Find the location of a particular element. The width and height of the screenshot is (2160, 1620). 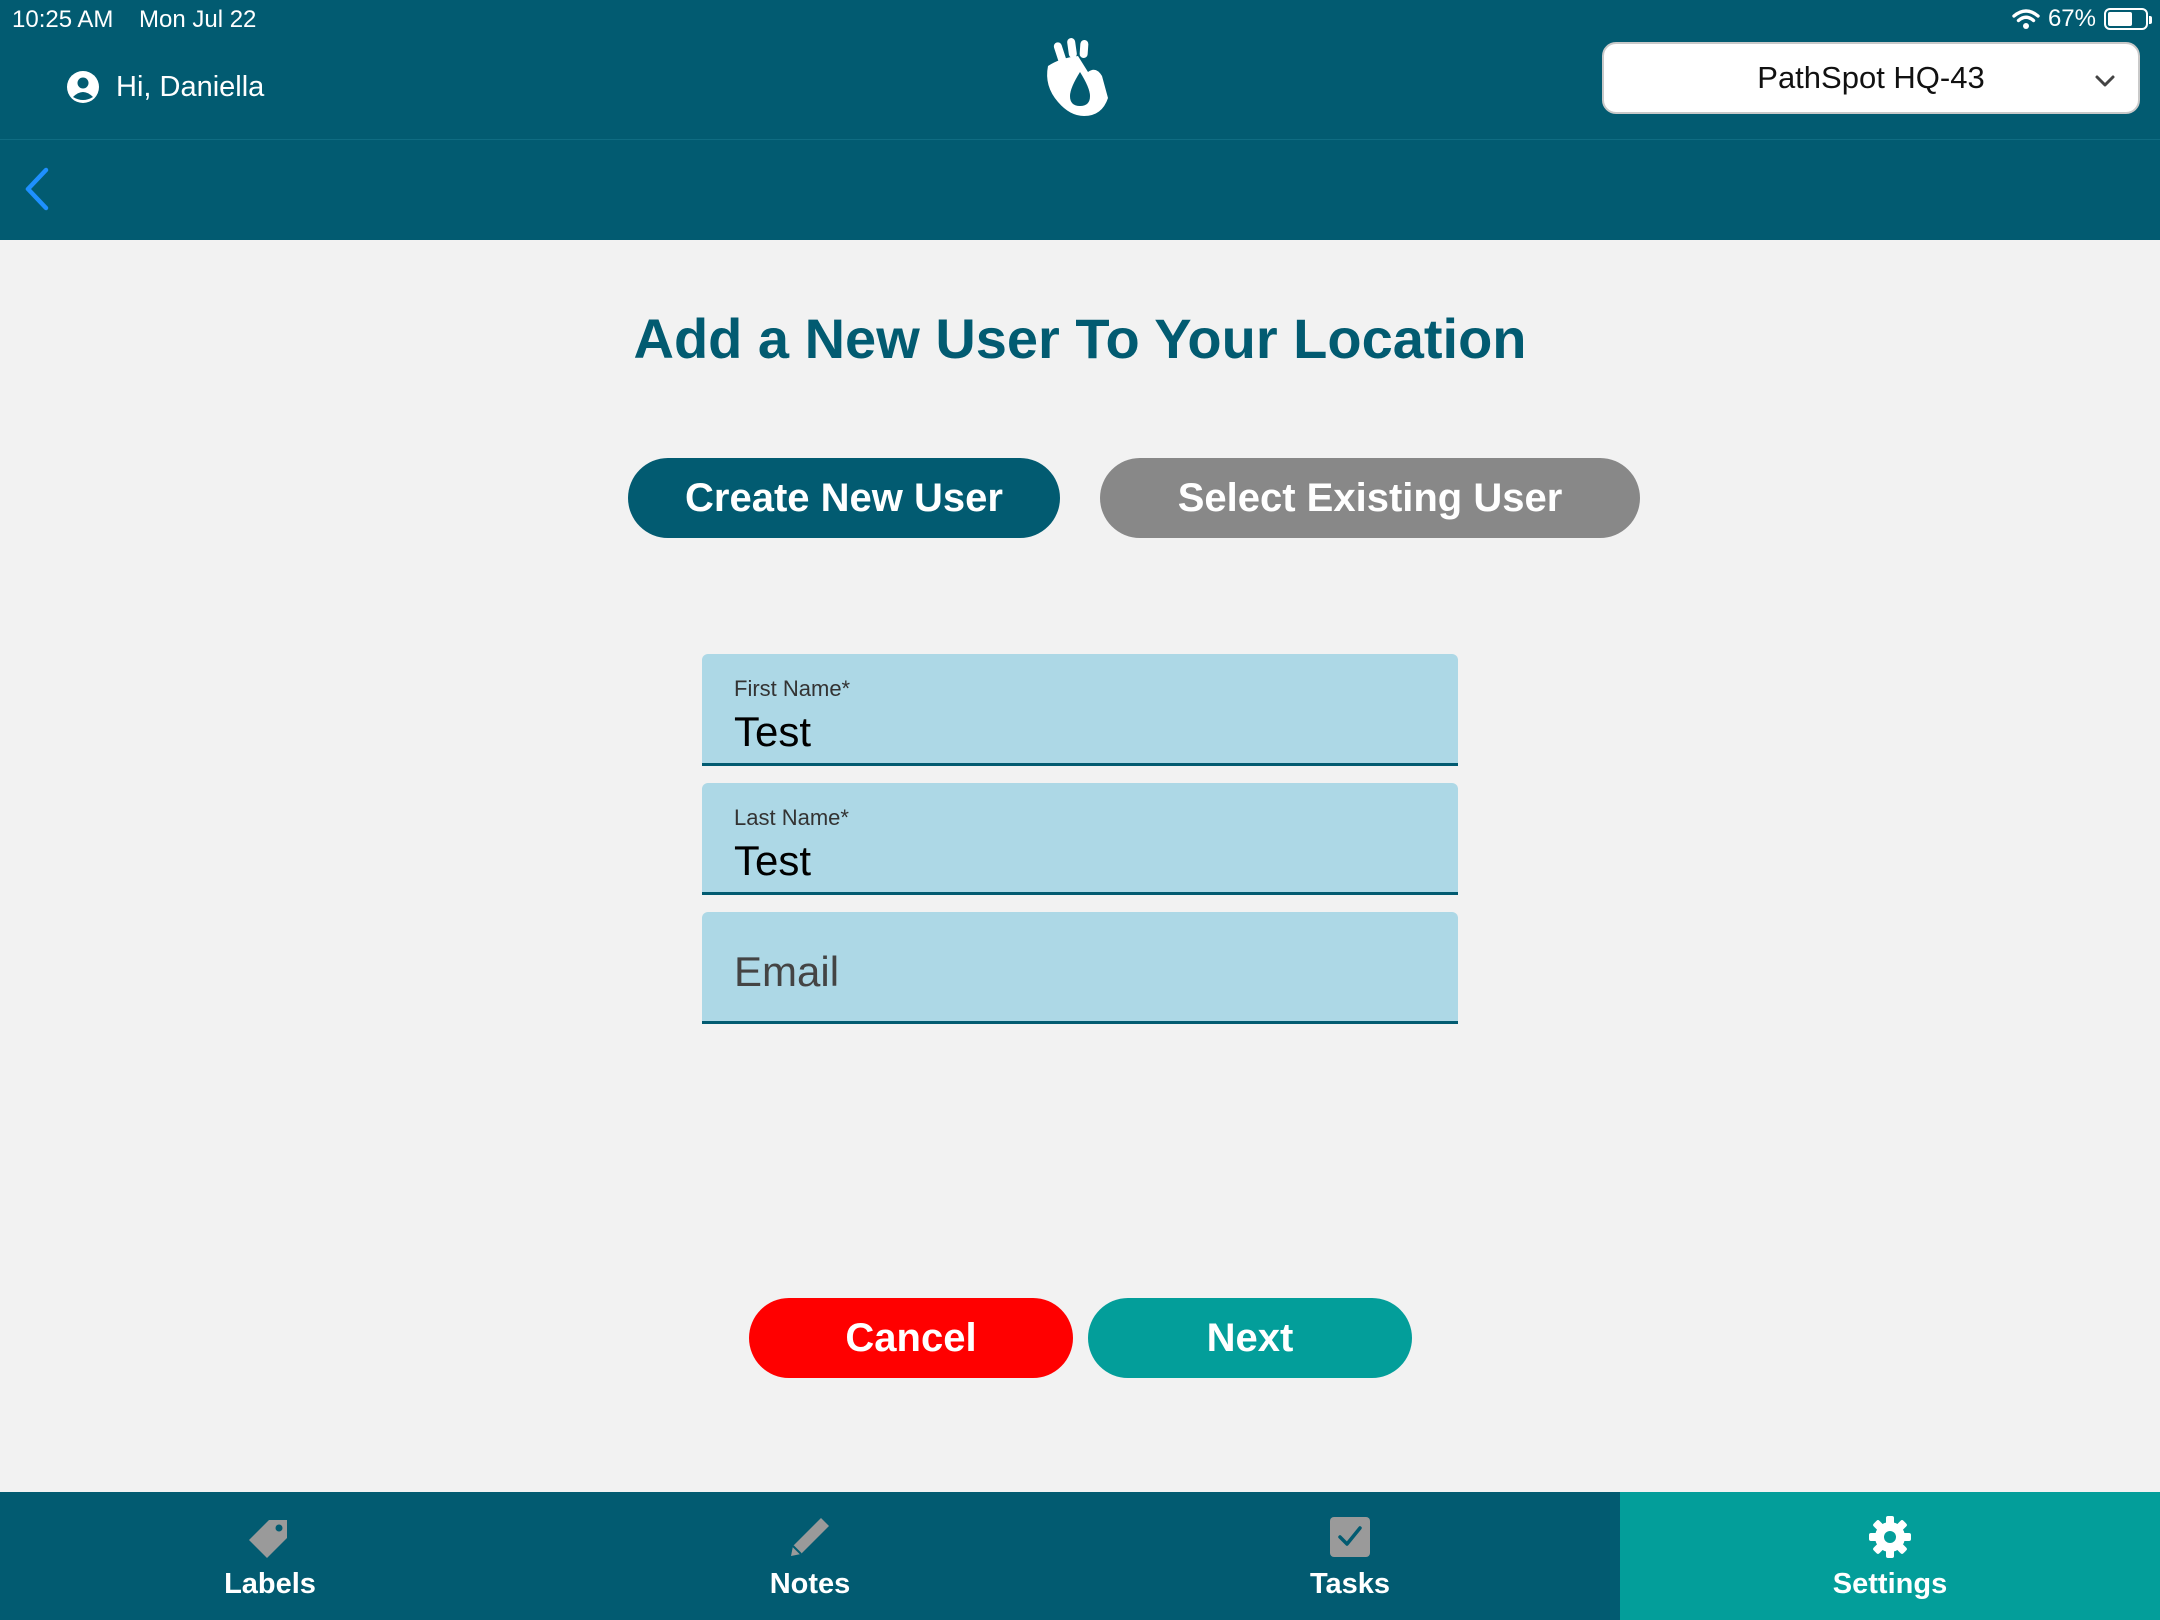

select-existing-user-button: Select Existing User is located at coordinates (1370, 498).